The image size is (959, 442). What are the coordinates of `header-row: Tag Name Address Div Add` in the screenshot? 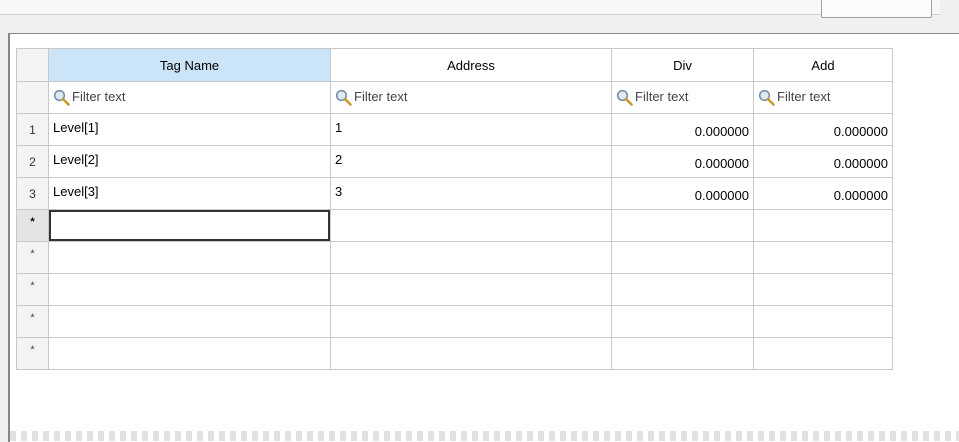 It's located at (454, 65).